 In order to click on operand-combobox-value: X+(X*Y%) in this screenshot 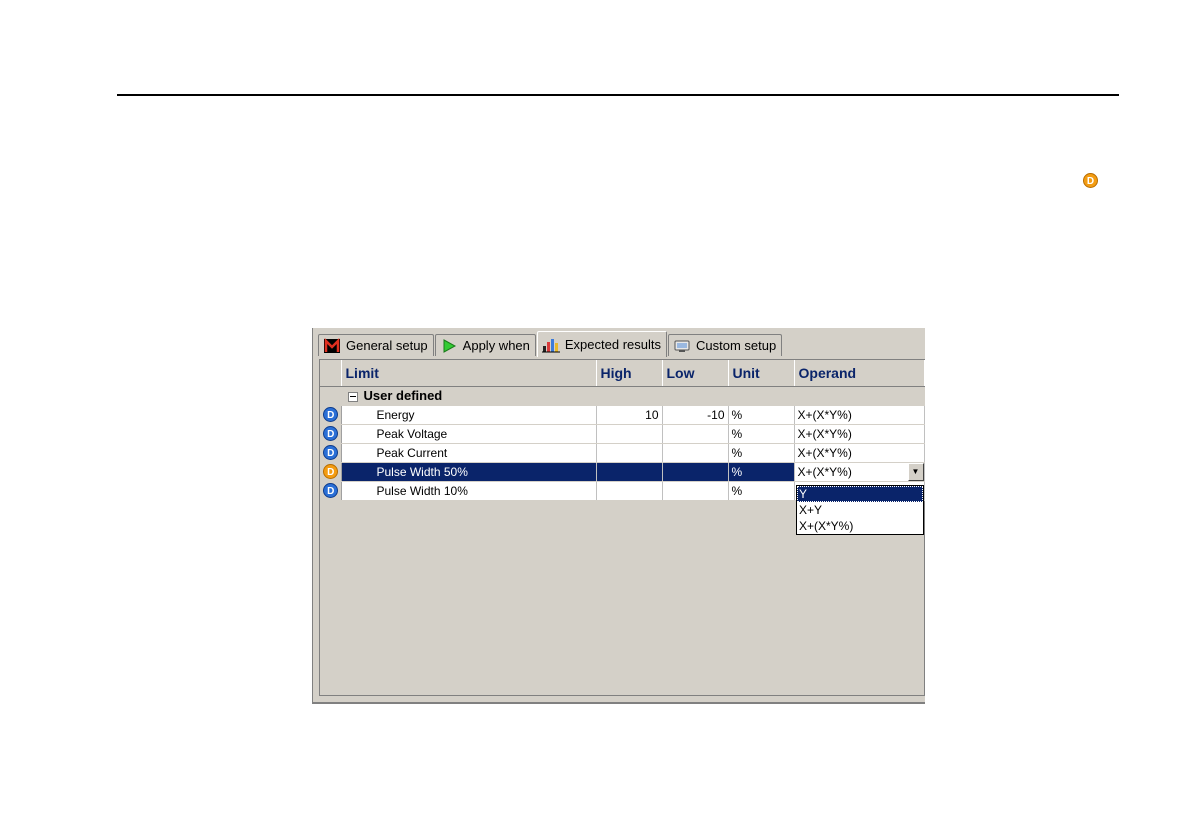, I will do `click(824, 471)`.